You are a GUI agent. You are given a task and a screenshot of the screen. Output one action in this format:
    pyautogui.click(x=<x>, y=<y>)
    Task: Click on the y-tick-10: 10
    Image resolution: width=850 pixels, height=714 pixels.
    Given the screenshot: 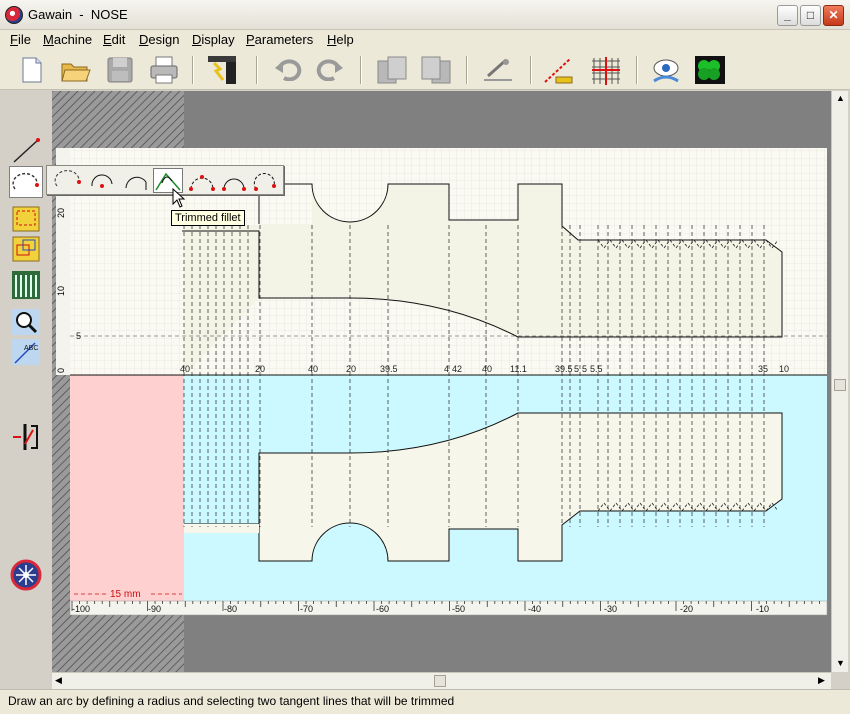 What is the action you would take?
    pyautogui.click(x=61, y=291)
    